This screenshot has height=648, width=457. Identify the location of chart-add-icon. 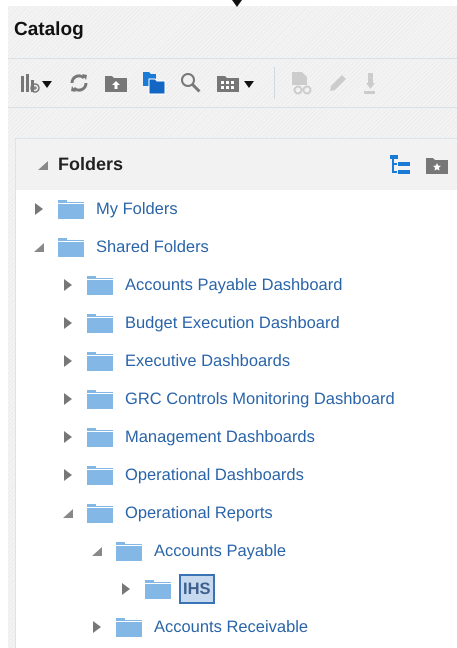
(37, 83).